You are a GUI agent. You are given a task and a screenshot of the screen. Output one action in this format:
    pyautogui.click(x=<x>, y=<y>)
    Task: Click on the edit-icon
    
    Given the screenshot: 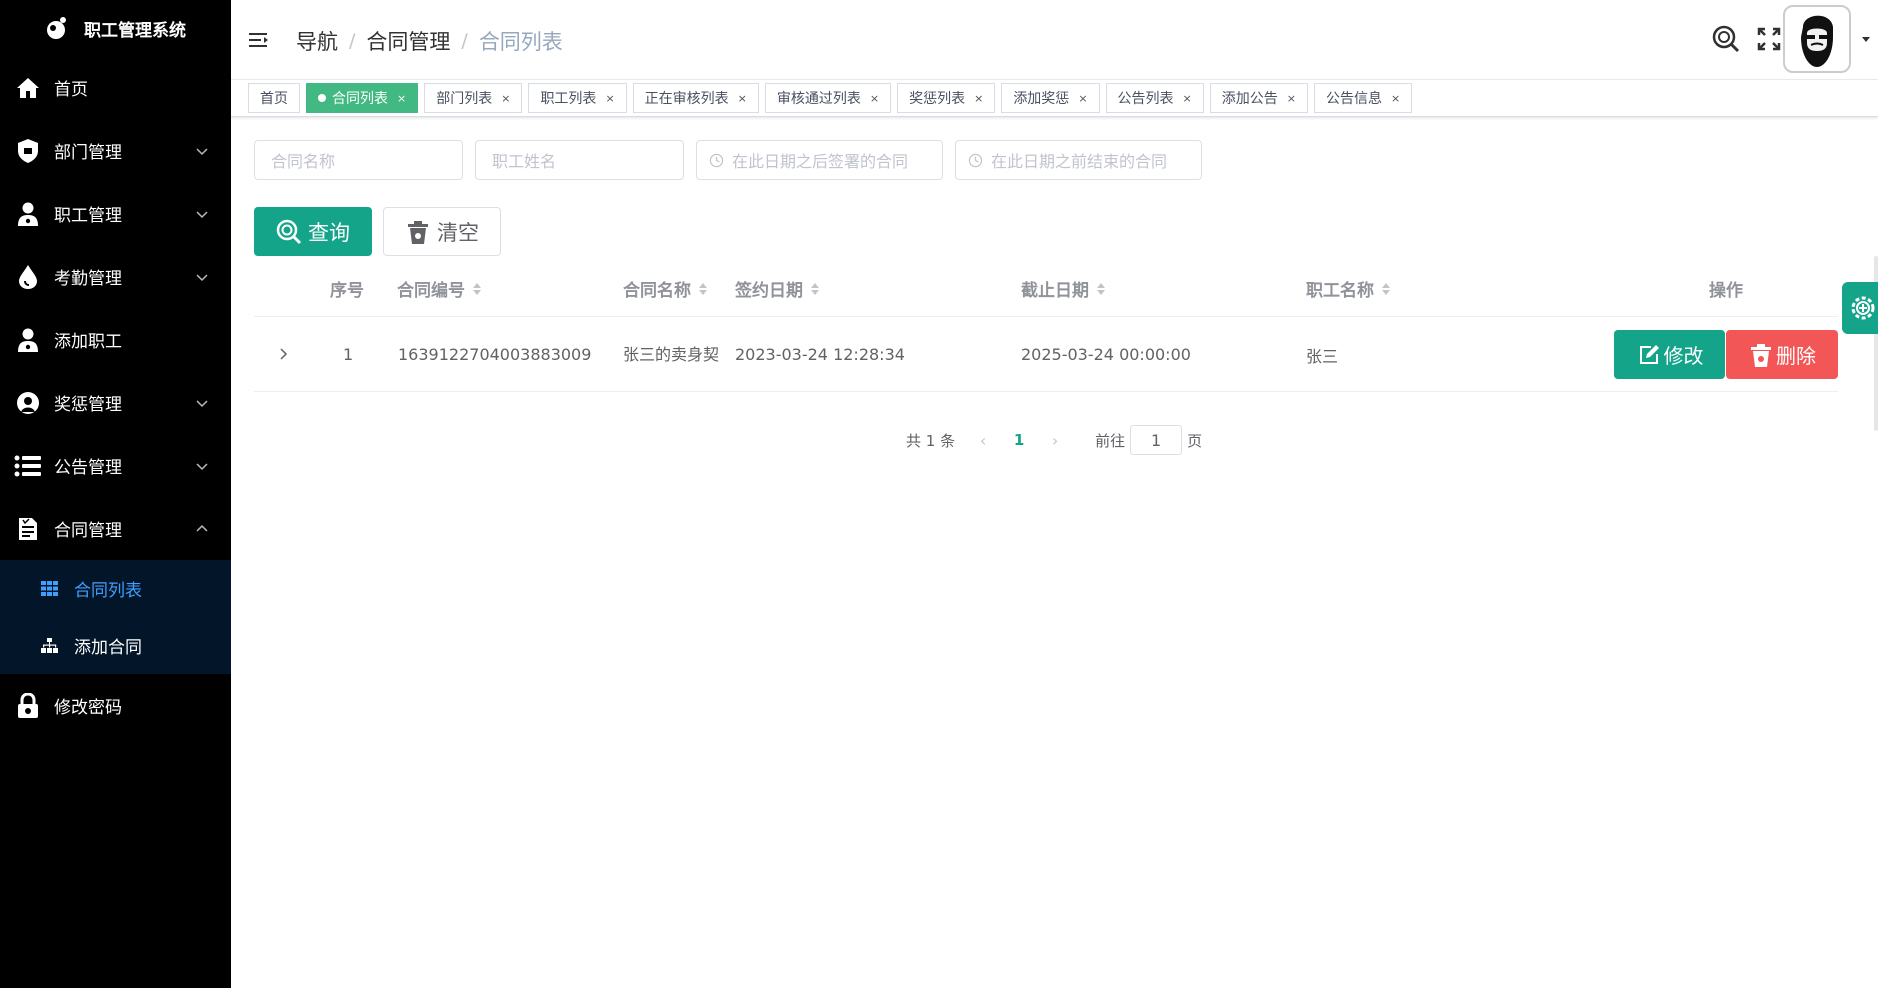 What is the action you would take?
    pyautogui.click(x=1649, y=354)
    